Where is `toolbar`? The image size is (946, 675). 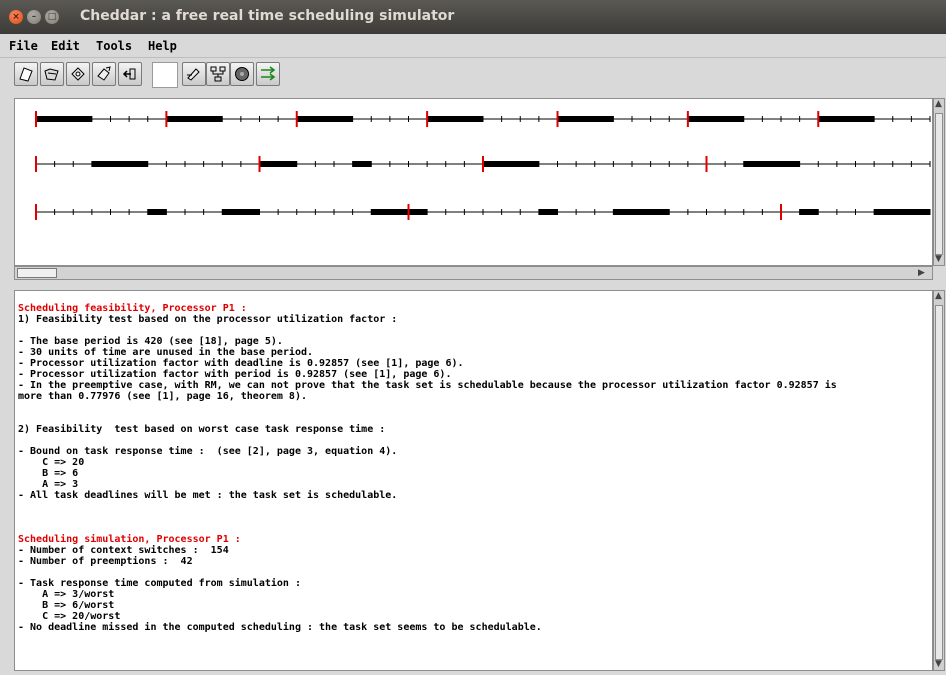 toolbar is located at coordinates (473, 75).